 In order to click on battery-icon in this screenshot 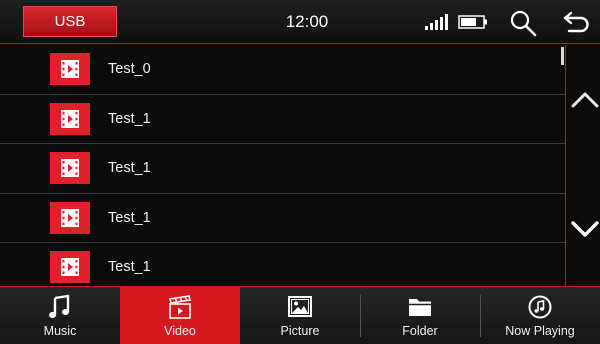, I will do `click(472, 22)`.